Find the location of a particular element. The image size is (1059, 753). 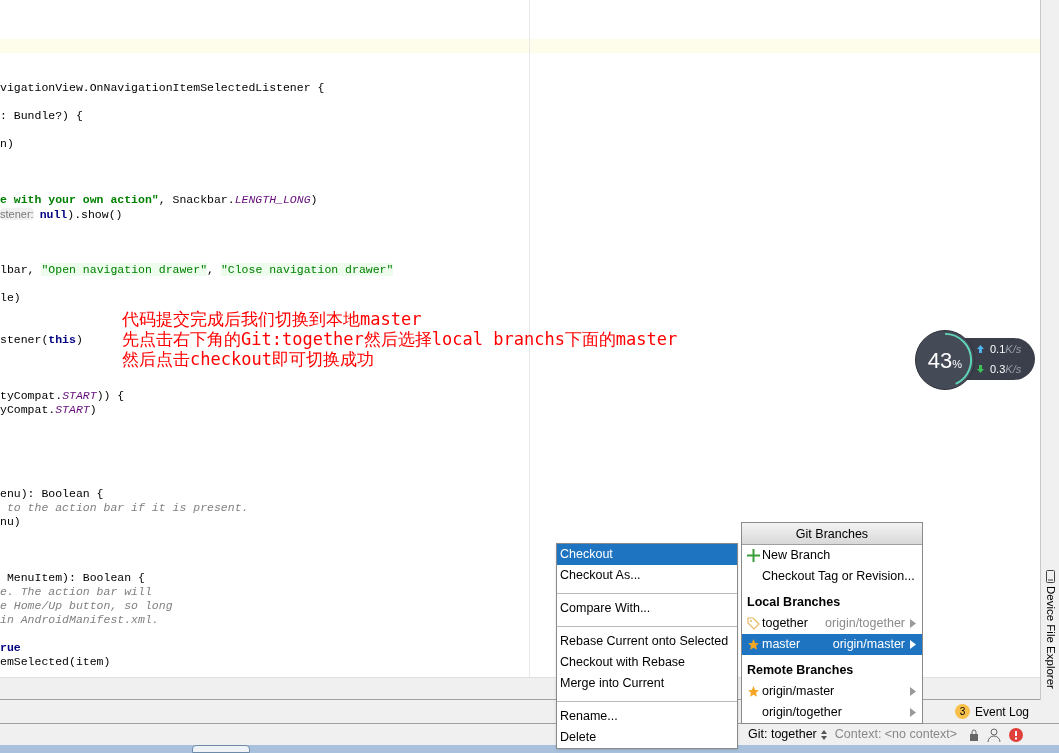

code-token: vigationView.OnNavigationItemSelectedListener { is located at coordinates (162, 87).